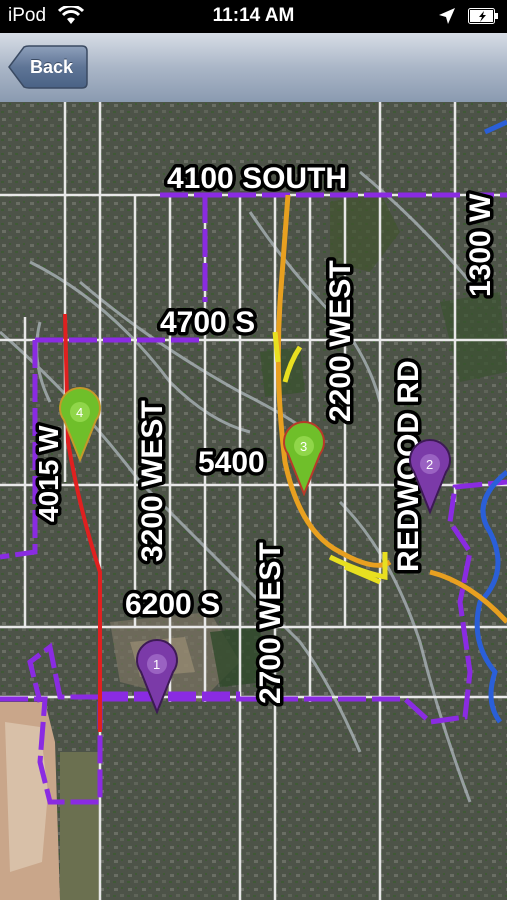  What do you see at coordinates (429, 464) in the screenshot?
I see `map-pin-2-label: 2` at bounding box center [429, 464].